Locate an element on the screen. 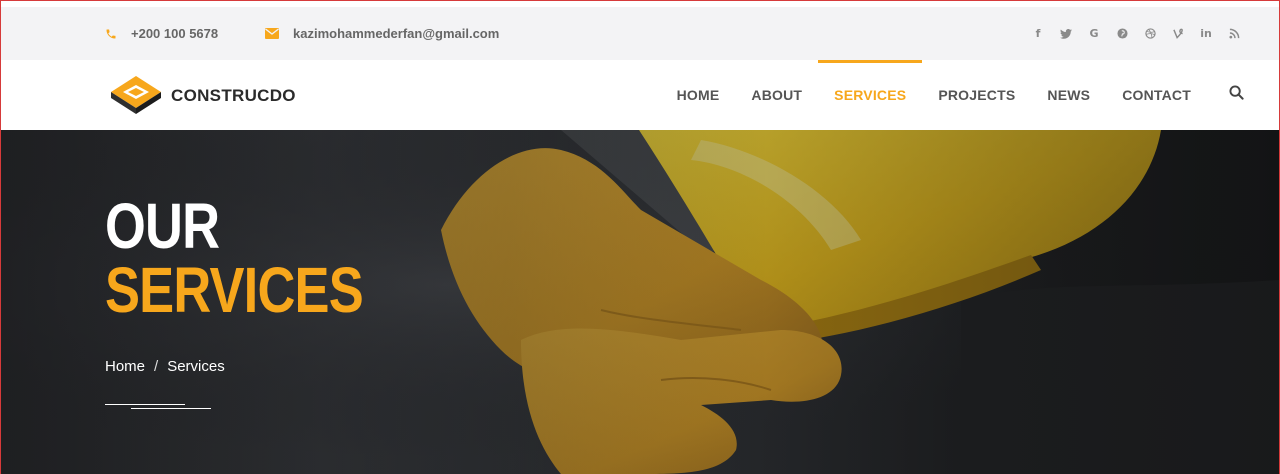  phone-icon is located at coordinates (111, 34).